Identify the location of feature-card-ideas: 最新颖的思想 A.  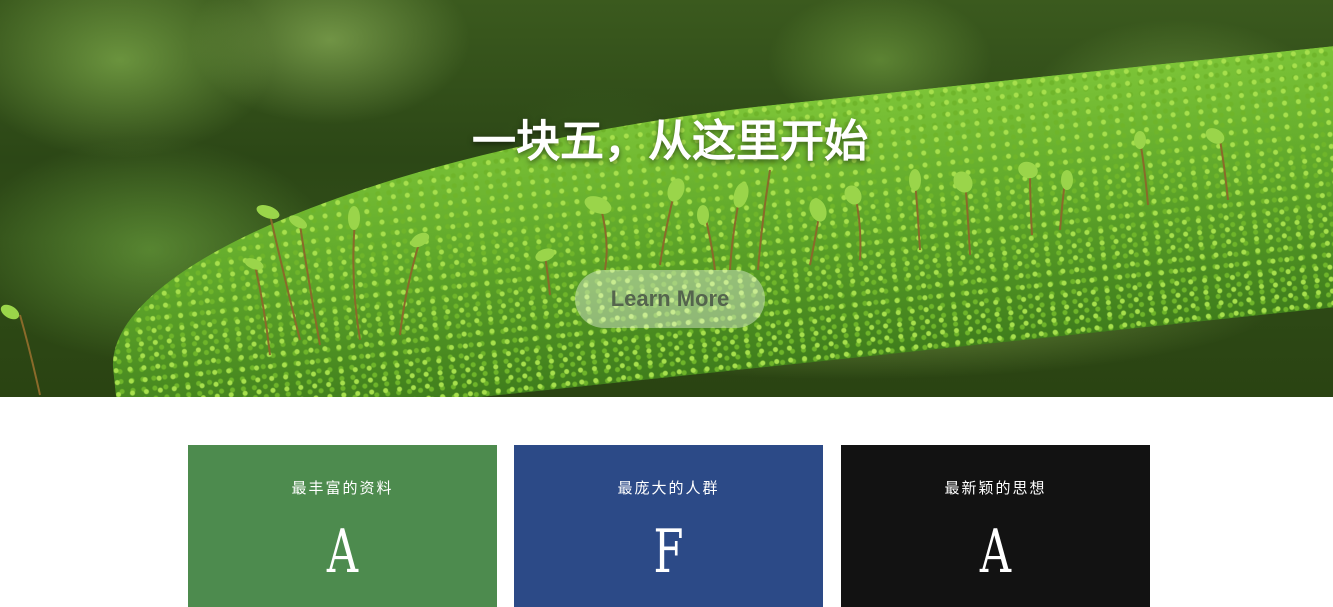
(995, 526).